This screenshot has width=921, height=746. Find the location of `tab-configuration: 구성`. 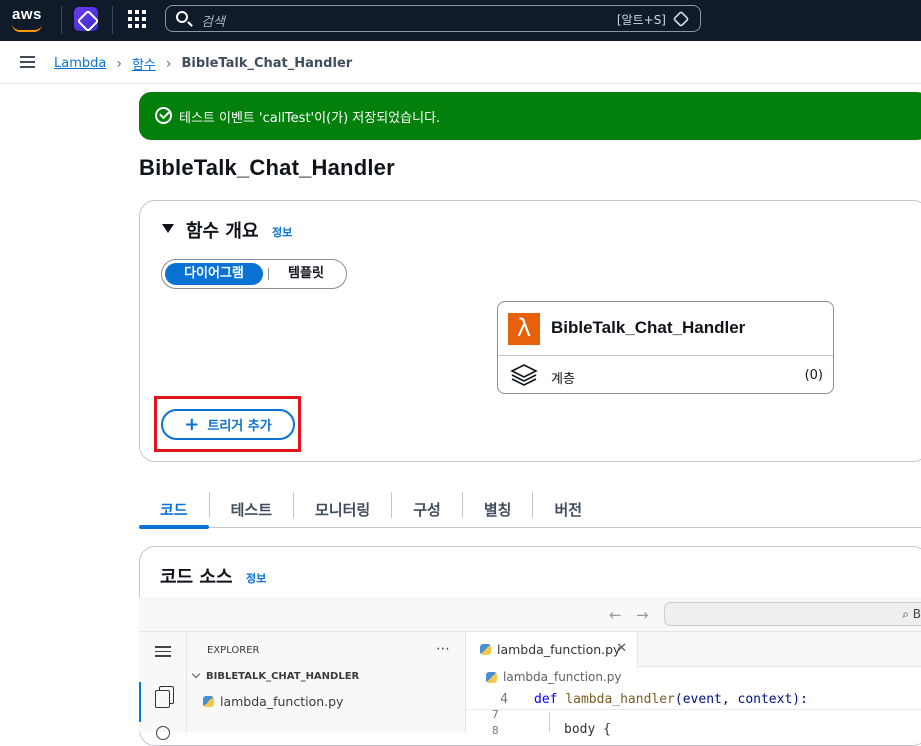

tab-configuration: 구성 is located at coordinates (427, 509).